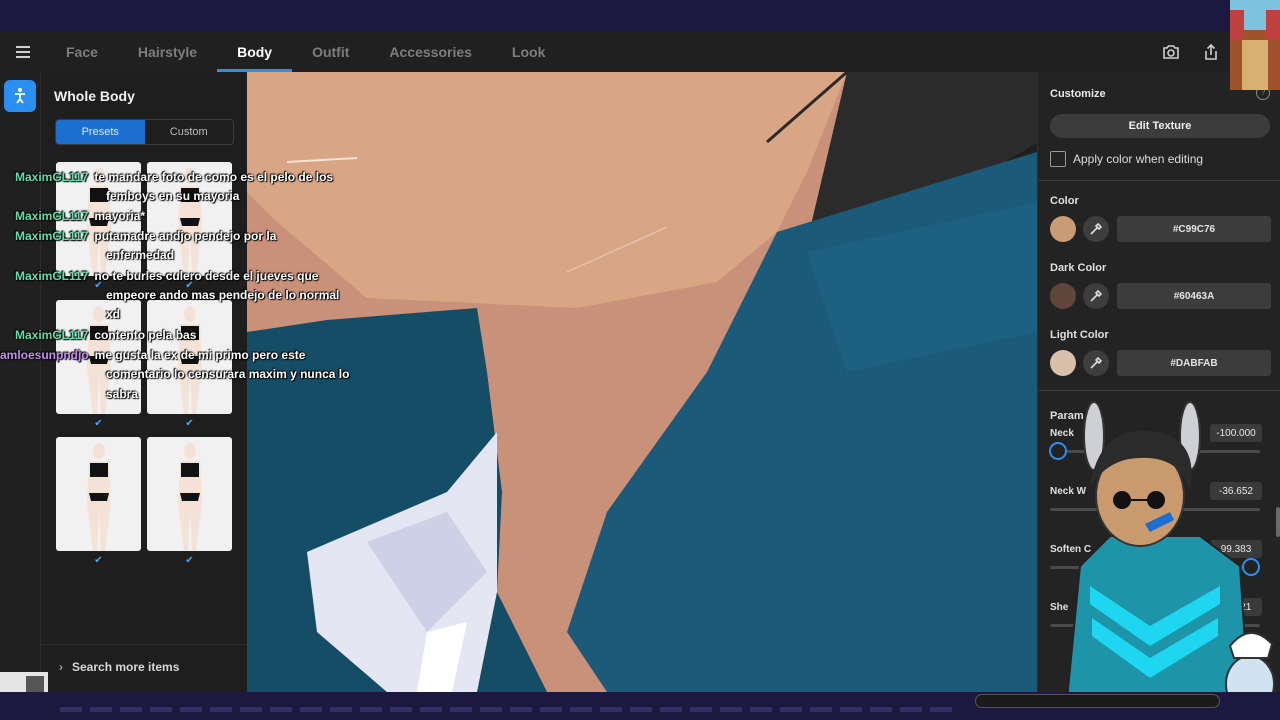  What do you see at coordinates (1097, 701) in the screenshot?
I see `bottom-pill` at bounding box center [1097, 701].